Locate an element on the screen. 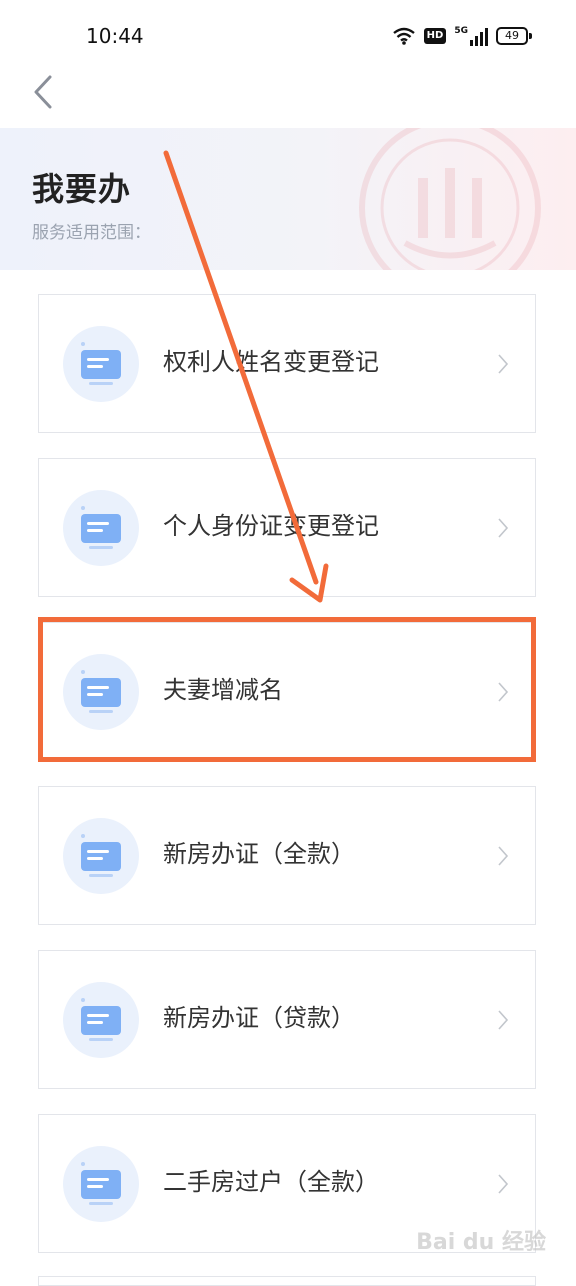  service-item-label: 二手房过户（全款） is located at coordinates (271, 1182).